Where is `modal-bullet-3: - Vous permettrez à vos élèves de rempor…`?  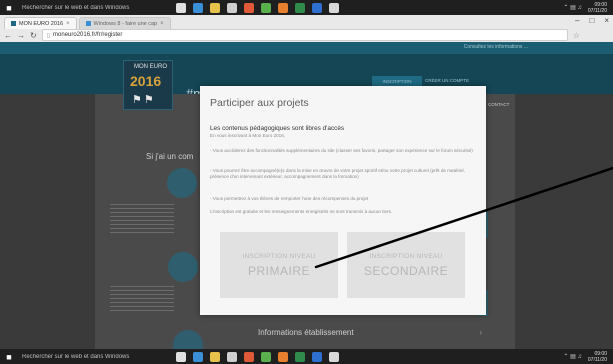
modal-bullet-3: - Vous permettrez à vos élèves de rempor… is located at coordinates (289, 198).